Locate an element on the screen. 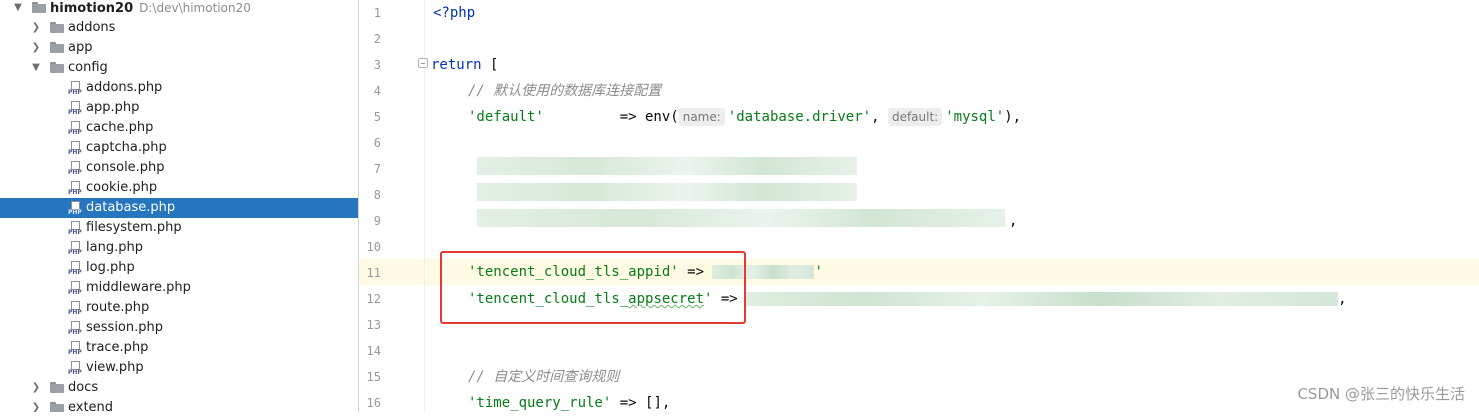 This screenshot has width=1479, height=416. line-number: 16 is located at coordinates (373, 403).